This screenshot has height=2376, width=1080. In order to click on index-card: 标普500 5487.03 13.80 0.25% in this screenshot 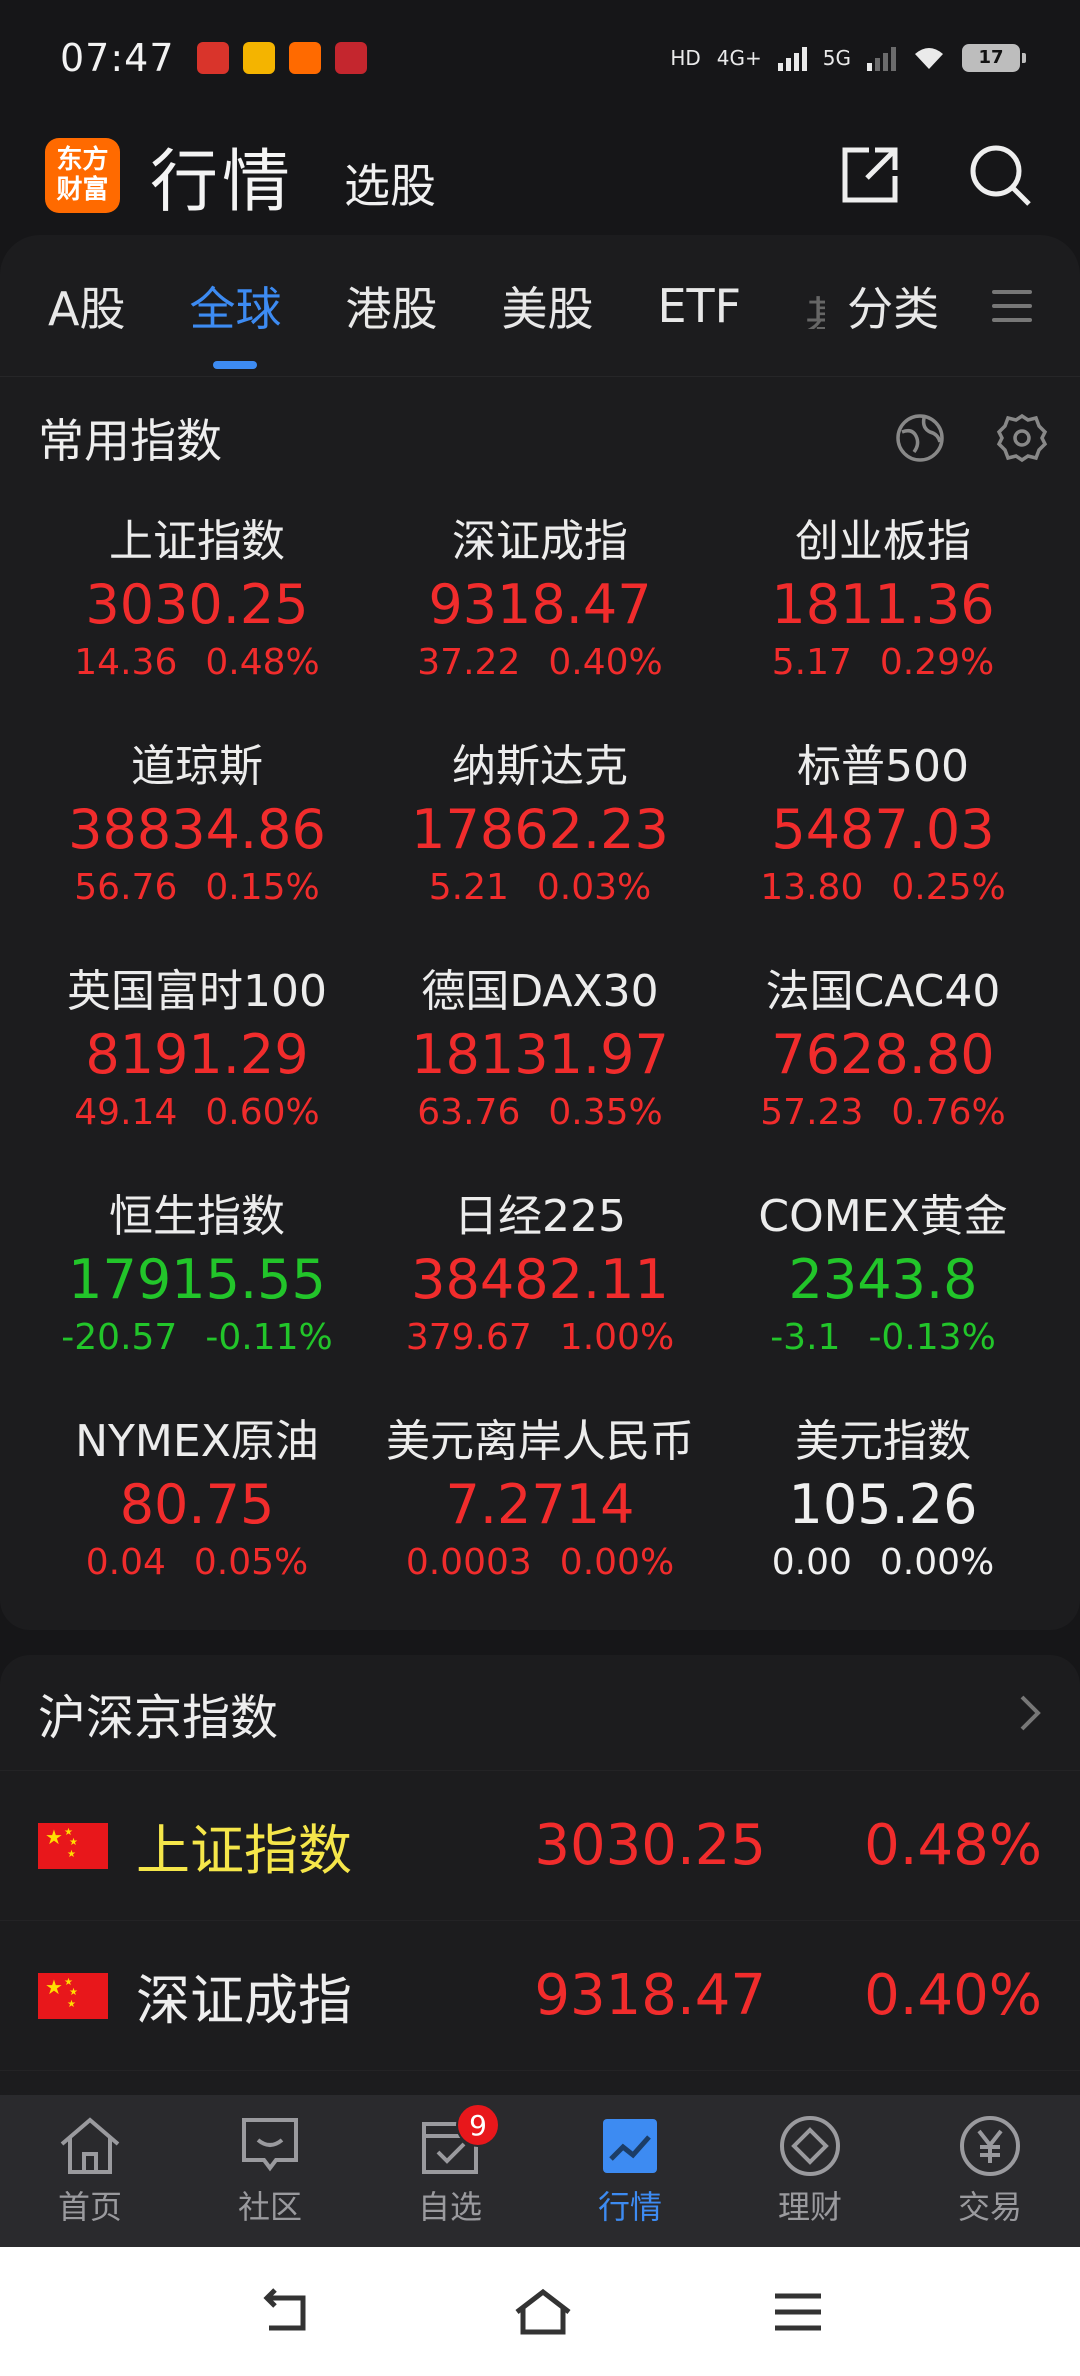, I will do `click(883, 819)`.